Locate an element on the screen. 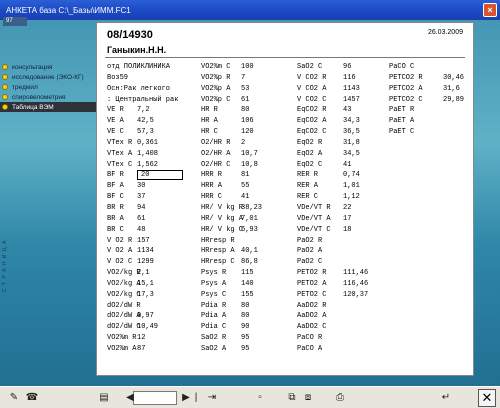 Image resolution: width=500 pixels, height=408 pixels. data-row: BR A 61 is located at coordinates (154, 219).